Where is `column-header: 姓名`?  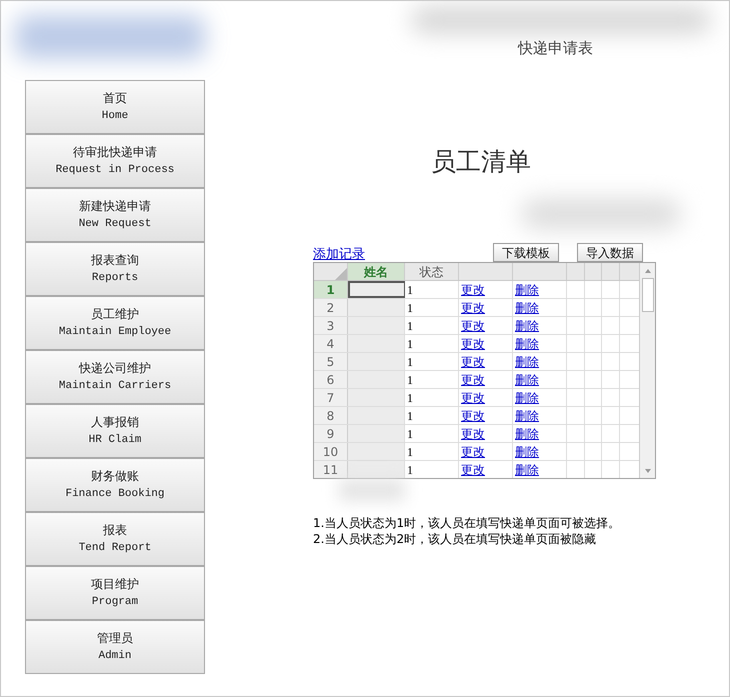
column-header: 姓名 is located at coordinates (376, 271).